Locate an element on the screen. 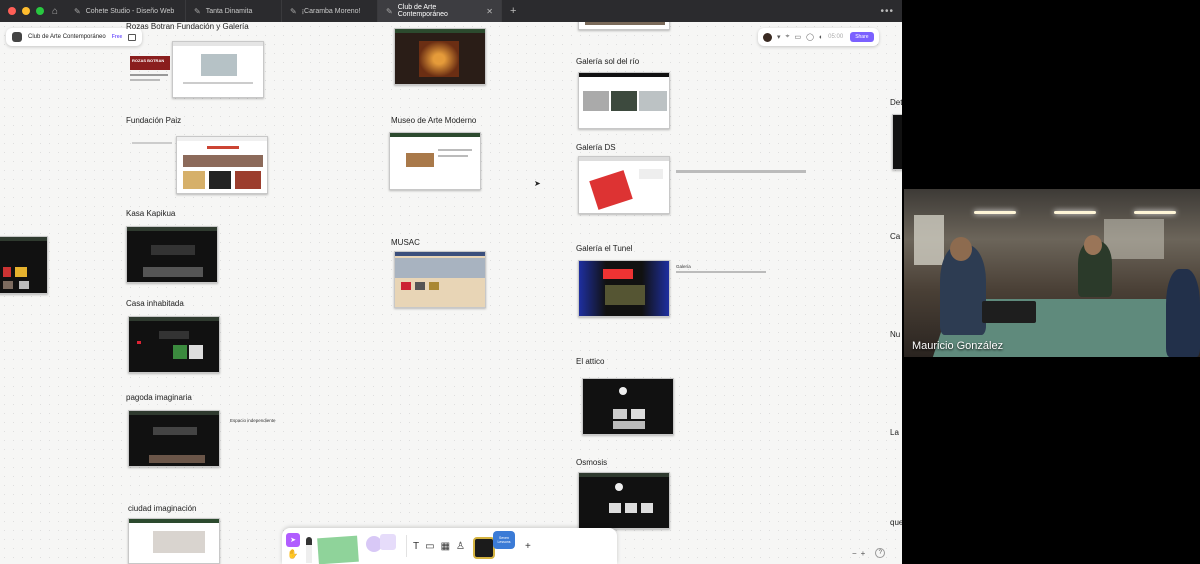  toolbar-divider is located at coordinates (406, 546).